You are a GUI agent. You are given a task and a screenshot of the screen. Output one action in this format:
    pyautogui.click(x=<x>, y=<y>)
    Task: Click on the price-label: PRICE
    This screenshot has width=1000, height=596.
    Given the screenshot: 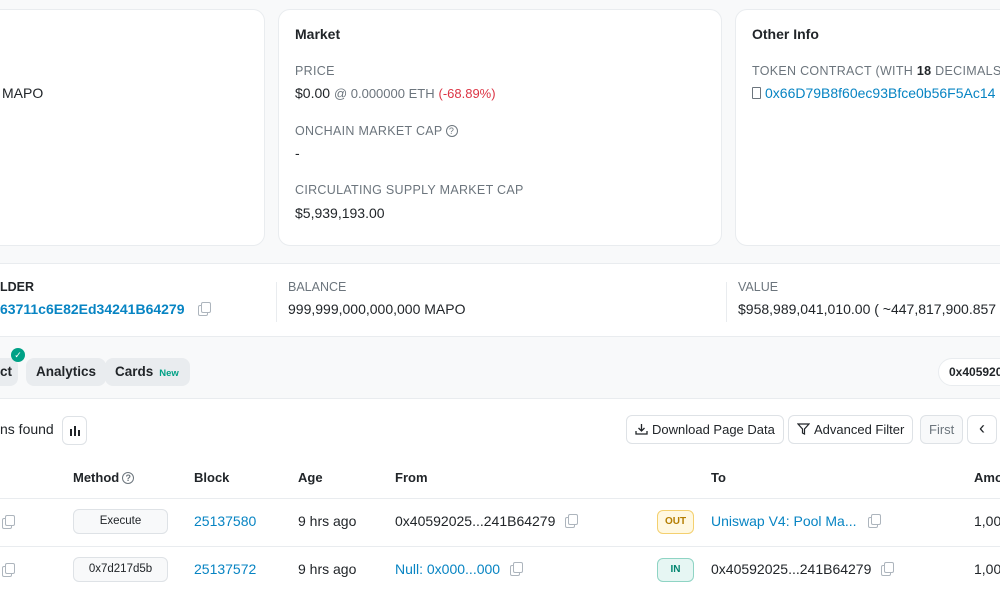 What is the action you would take?
    pyautogui.click(x=315, y=71)
    